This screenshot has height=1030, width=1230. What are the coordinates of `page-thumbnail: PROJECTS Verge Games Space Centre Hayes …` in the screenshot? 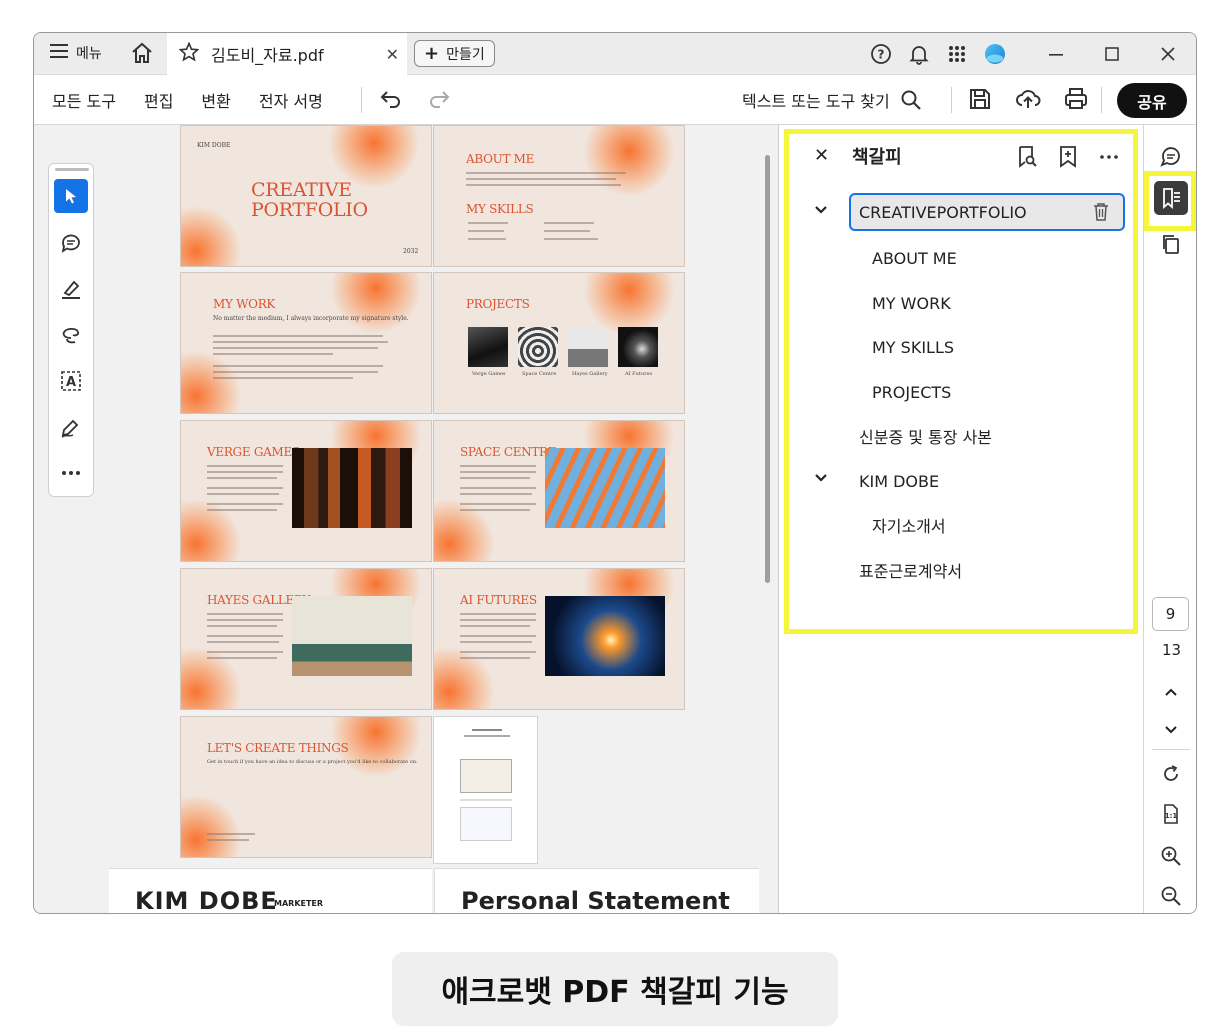 It's located at (559, 343).